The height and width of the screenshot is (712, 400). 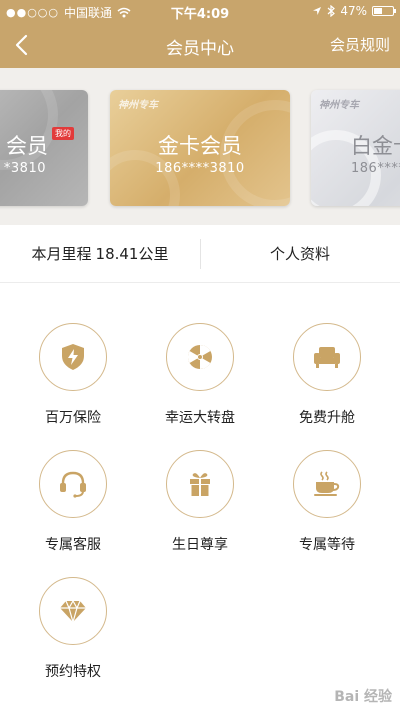 I want to click on baidu-watermark: Bai 经验, so click(x=363, y=697).